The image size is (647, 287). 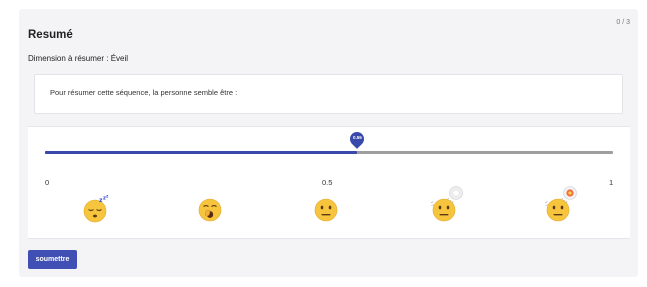 What do you see at coordinates (52, 259) in the screenshot?
I see `submit-button: soumettre` at bounding box center [52, 259].